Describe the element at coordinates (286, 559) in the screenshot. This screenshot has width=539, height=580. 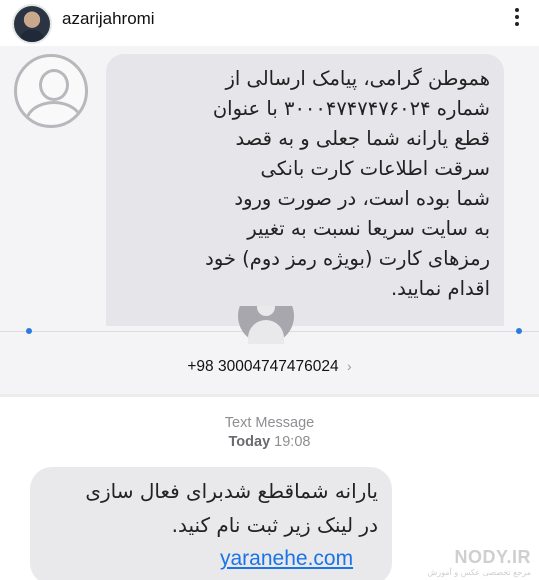
I see `message-link: yaranehe.com` at that location.